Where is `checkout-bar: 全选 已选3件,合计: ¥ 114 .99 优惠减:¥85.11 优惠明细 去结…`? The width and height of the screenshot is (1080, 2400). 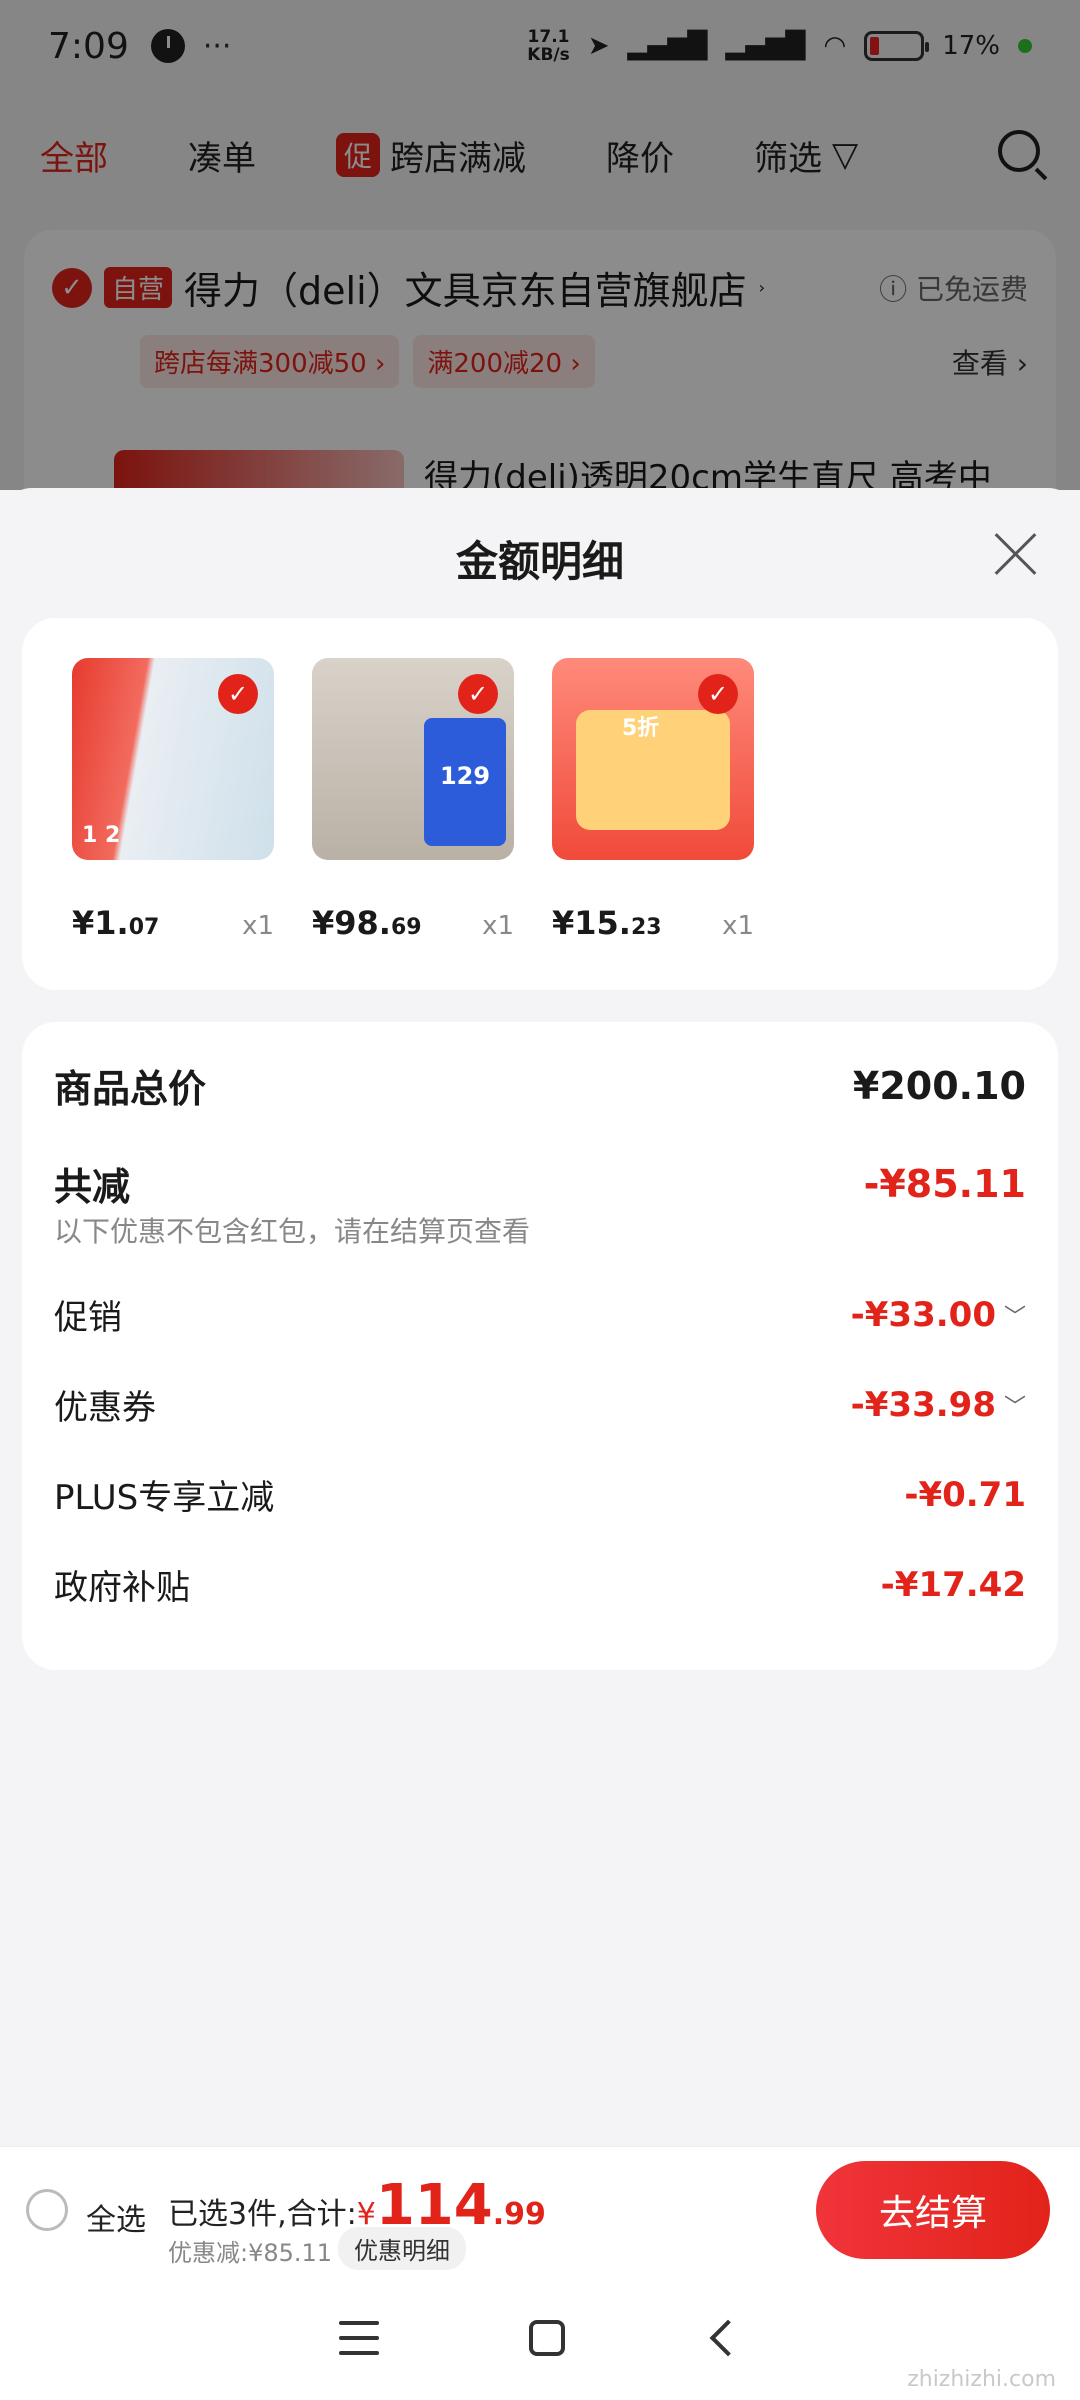
checkout-bar: 全选 已选3件,合计: ¥ 114 .99 优惠减:¥85.11 优惠明细 去结… is located at coordinates (540, 2211).